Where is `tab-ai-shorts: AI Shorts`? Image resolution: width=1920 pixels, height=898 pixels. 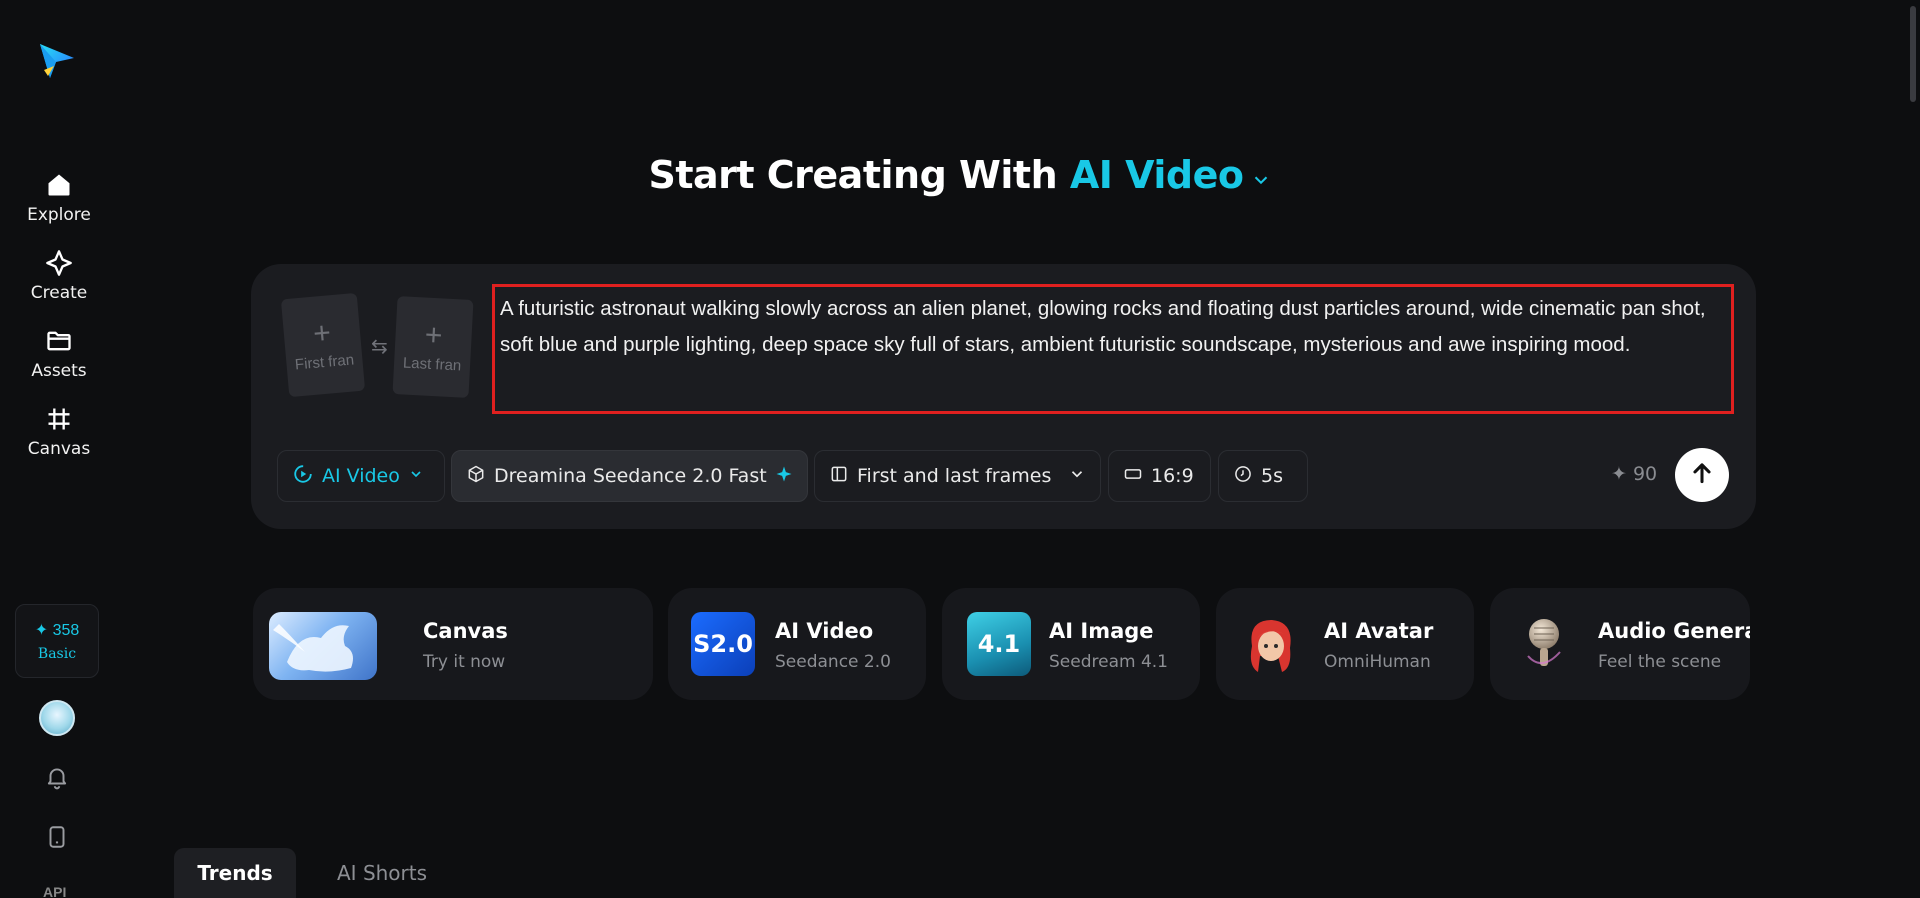
tab-ai-shorts: AI Shorts is located at coordinates (382, 873).